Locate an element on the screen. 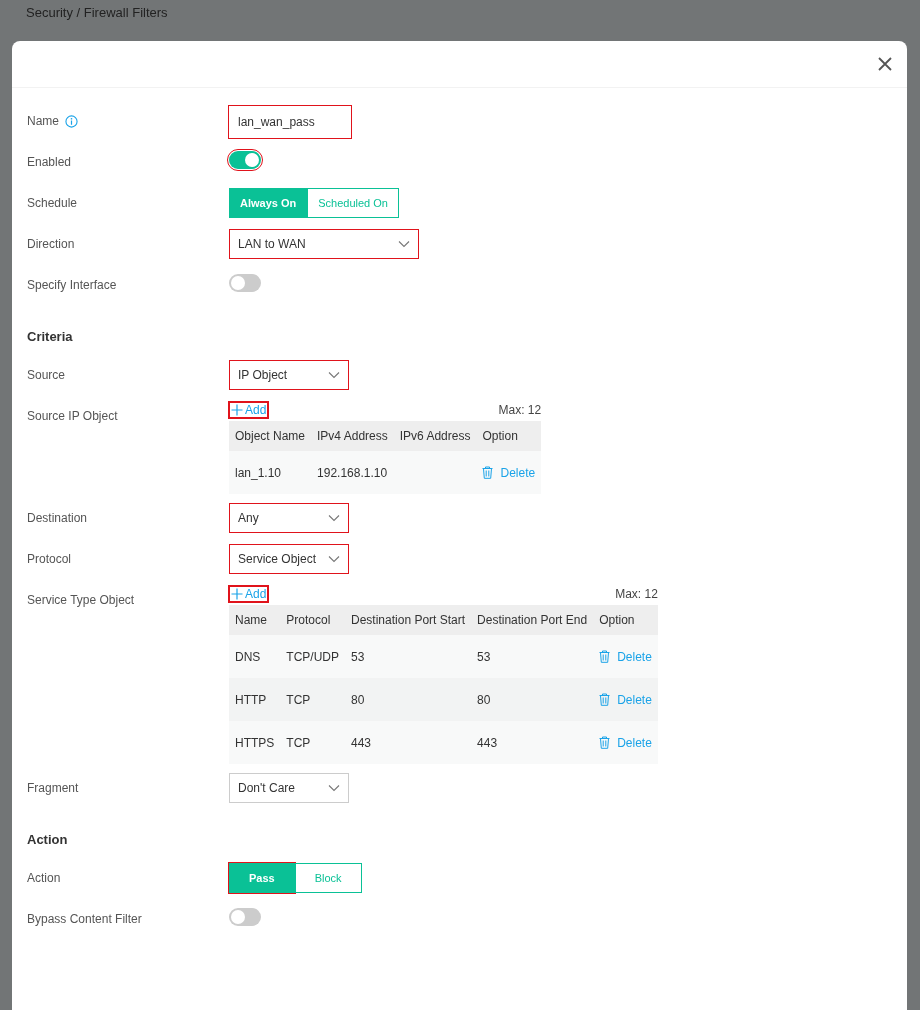 The image size is (920, 1010). field-label: Source IP Object is located at coordinates (72, 416).